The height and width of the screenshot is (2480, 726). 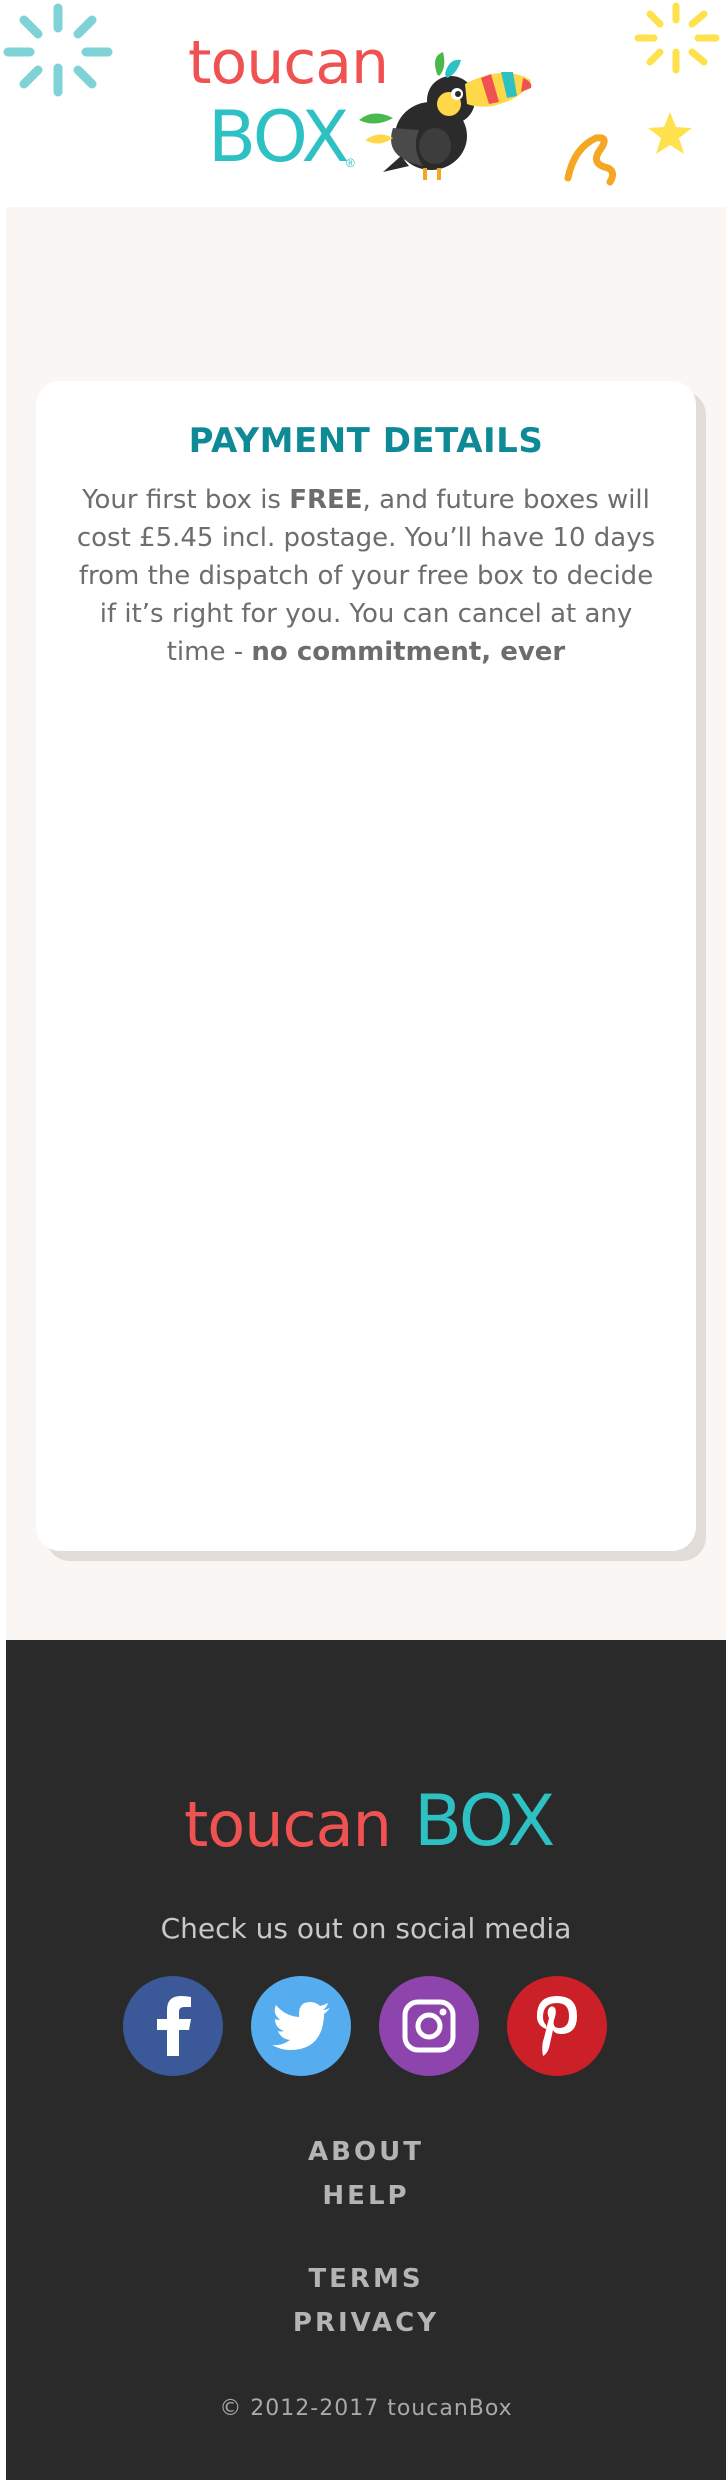 What do you see at coordinates (278, 137) in the screenshot?
I see `logo-word-box: BOX` at bounding box center [278, 137].